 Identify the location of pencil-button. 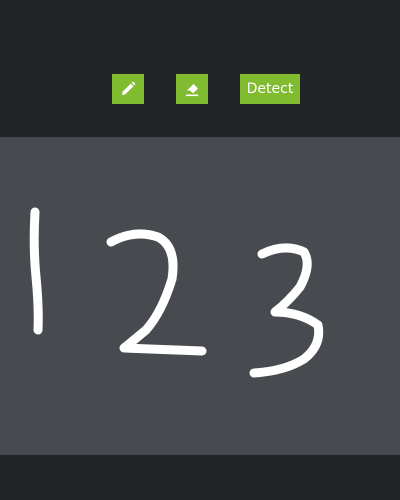
(128, 89).